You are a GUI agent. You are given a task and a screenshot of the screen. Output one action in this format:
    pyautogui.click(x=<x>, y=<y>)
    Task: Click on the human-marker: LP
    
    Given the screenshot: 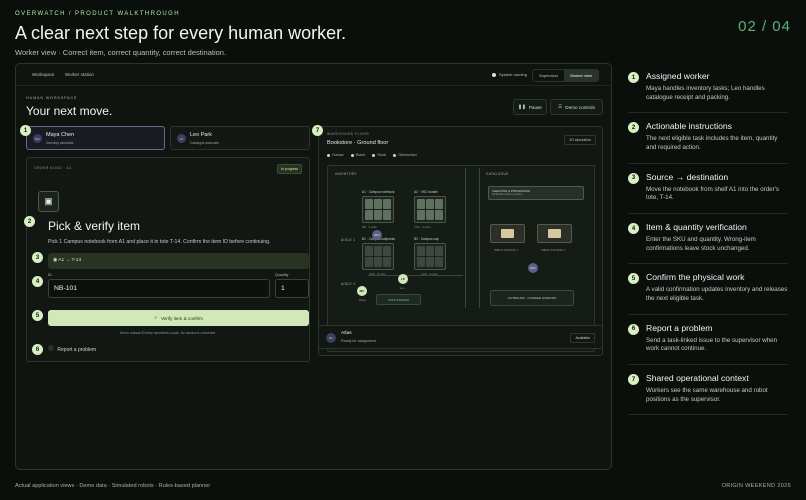 What is the action you would take?
    pyautogui.click(x=403, y=279)
    